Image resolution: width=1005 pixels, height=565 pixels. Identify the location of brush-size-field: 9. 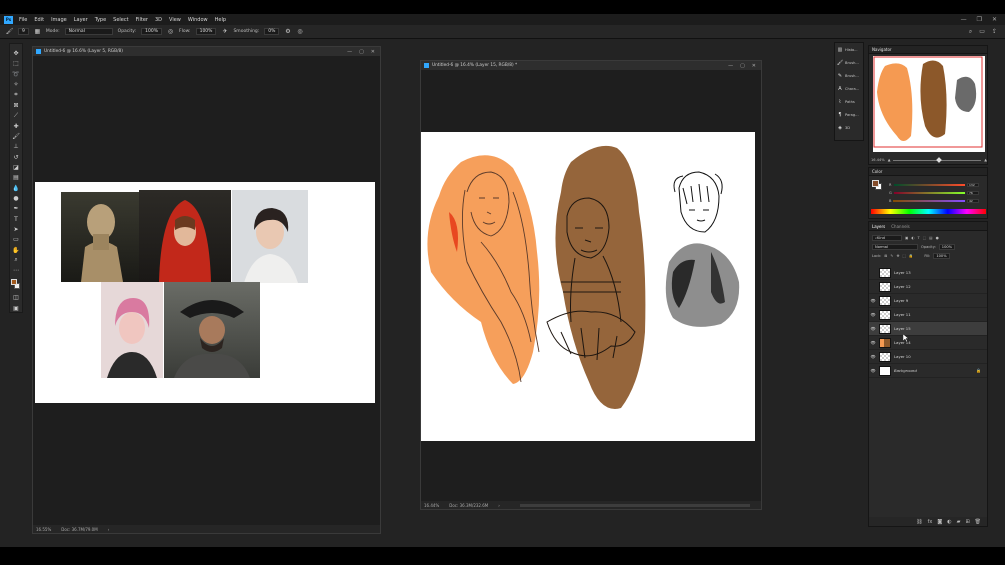
(23, 31).